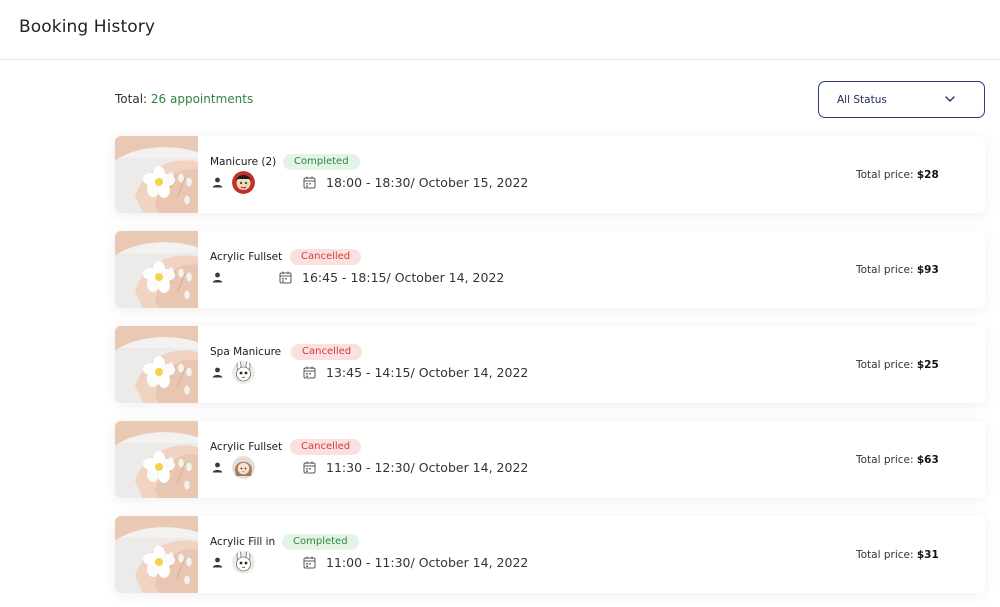 This screenshot has width=1000, height=607. What do you see at coordinates (897, 175) in the screenshot?
I see `total-price: Total price: $28` at bounding box center [897, 175].